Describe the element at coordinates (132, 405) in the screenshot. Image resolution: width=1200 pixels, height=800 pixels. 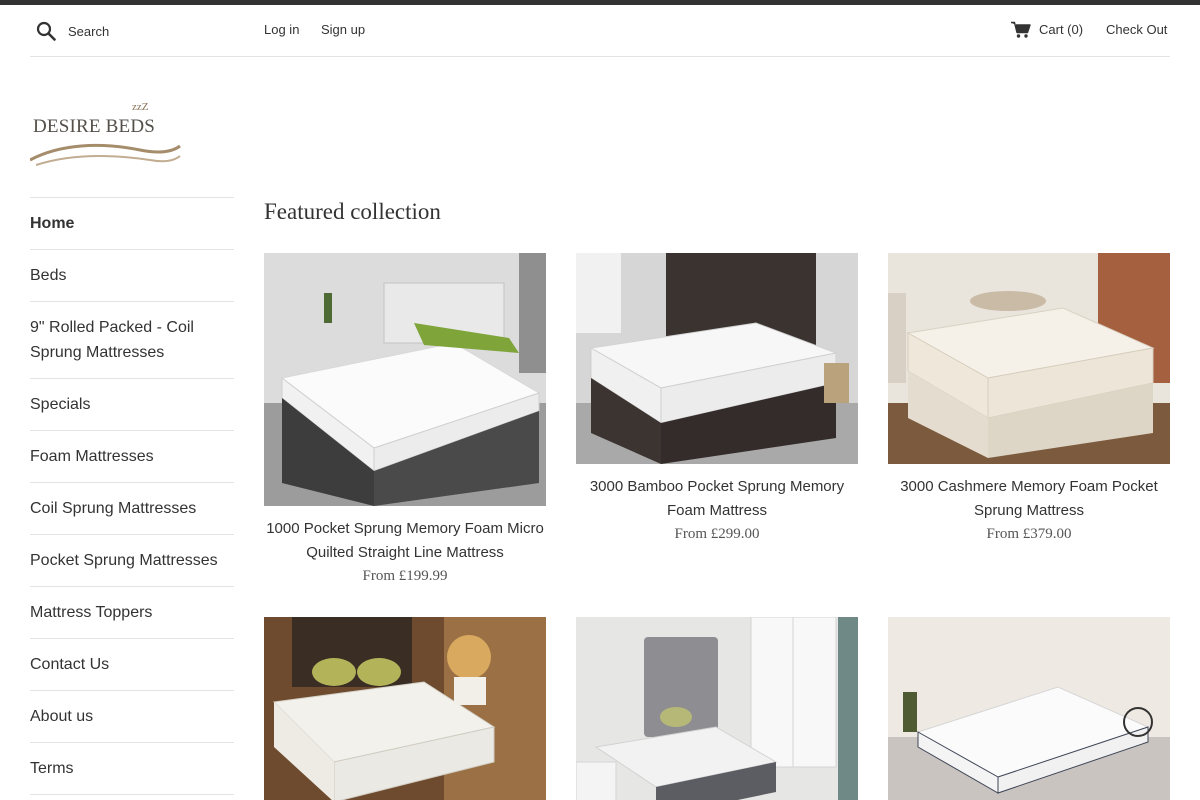
I see `sidebar-item-specials: Specials` at that location.